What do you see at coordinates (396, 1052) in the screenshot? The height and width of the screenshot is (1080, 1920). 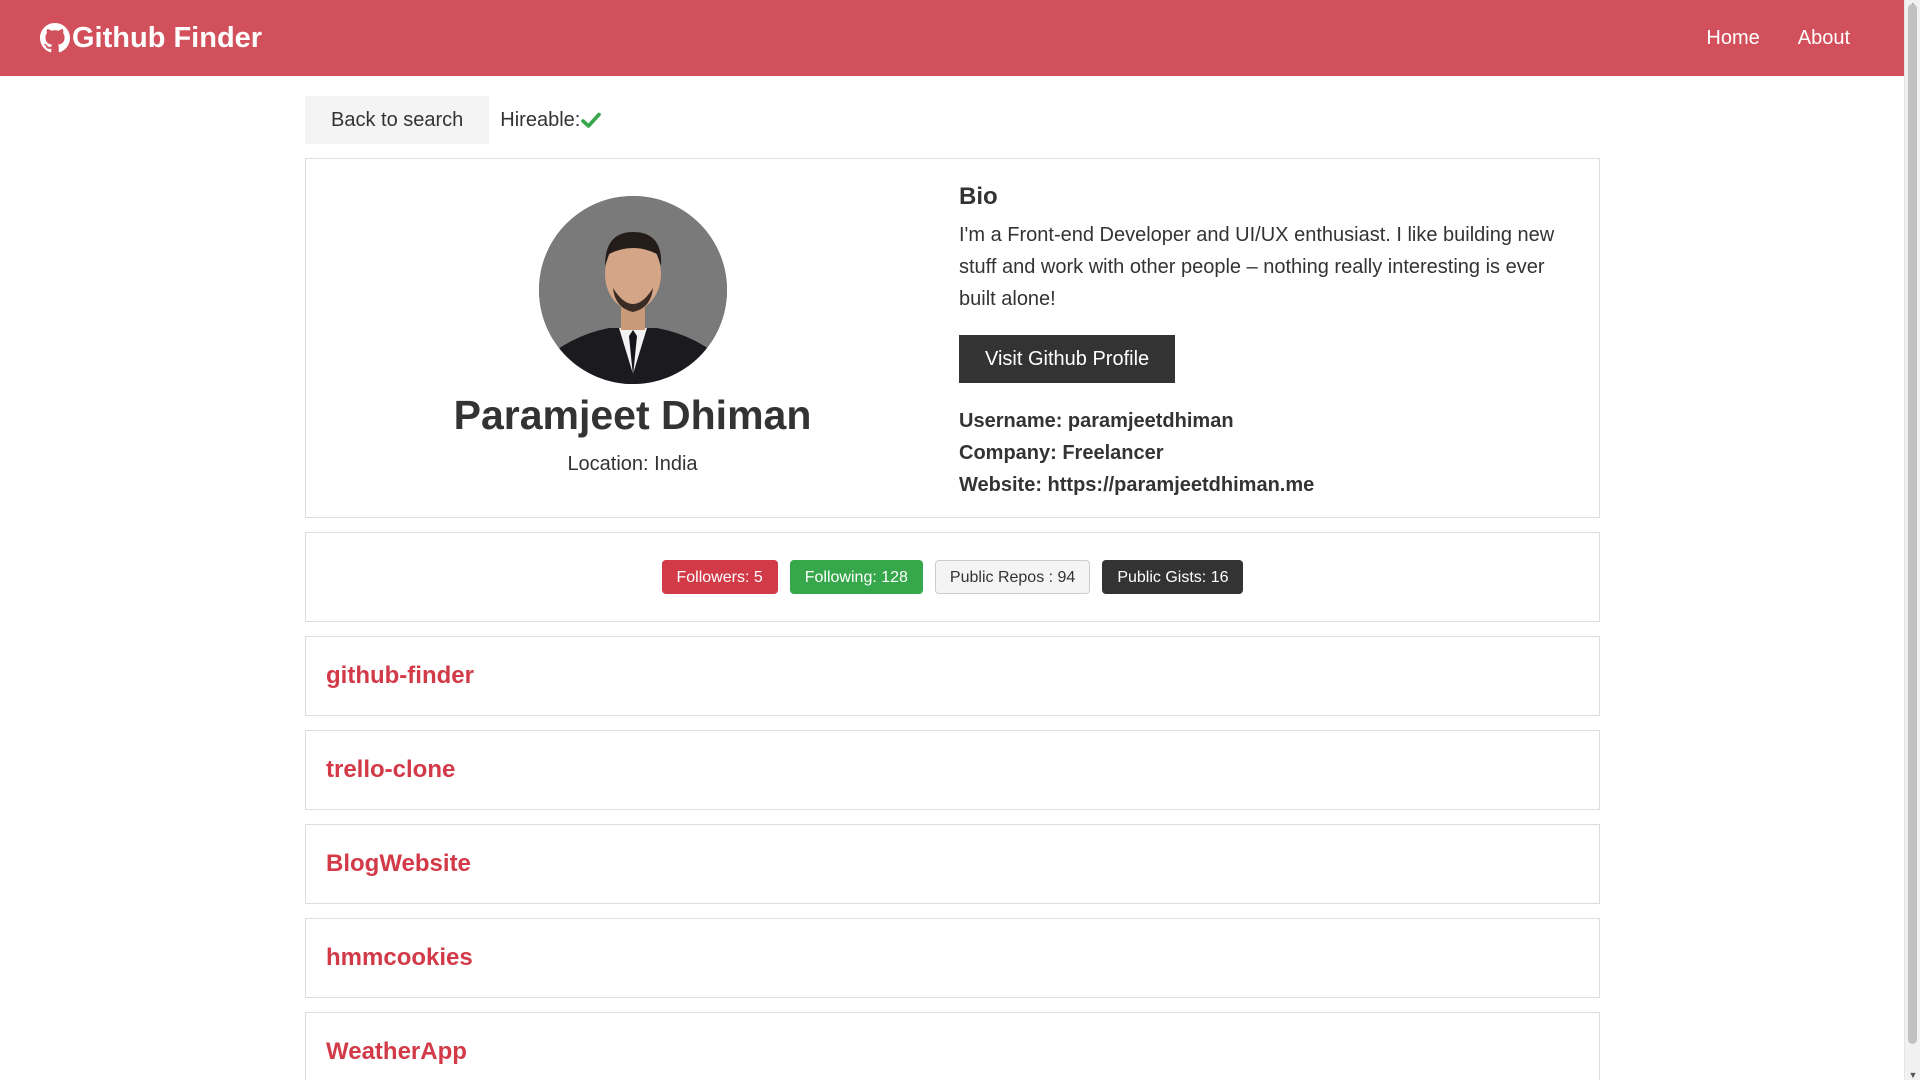 I see `repo-link: WeatherApp` at bounding box center [396, 1052].